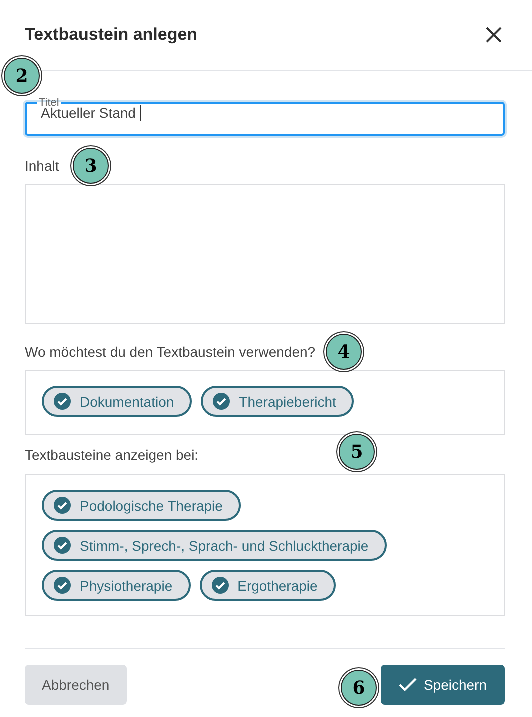 The width and height of the screenshot is (532, 717). What do you see at coordinates (112, 455) in the screenshot?
I see `section-label: Textbausteine anzeigen bei:` at bounding box center [112, 455].